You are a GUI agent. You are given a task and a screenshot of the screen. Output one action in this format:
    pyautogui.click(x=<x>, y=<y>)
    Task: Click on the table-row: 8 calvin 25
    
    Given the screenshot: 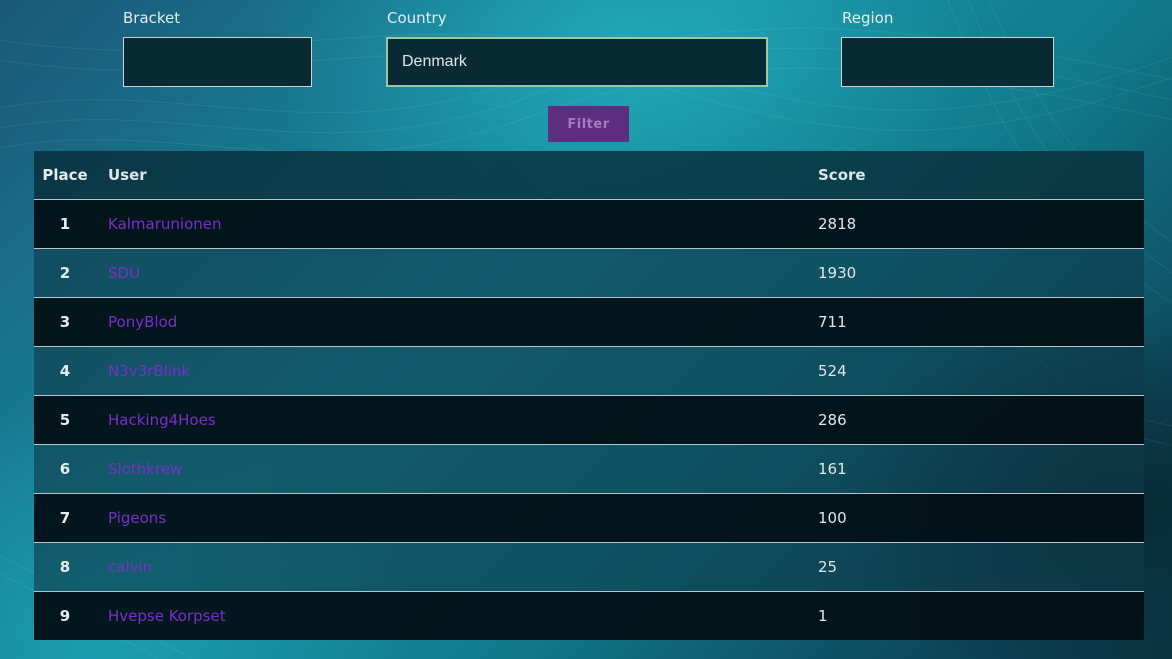 What is the action you would take?
    pyautogui.click(x=589, y=567)
    